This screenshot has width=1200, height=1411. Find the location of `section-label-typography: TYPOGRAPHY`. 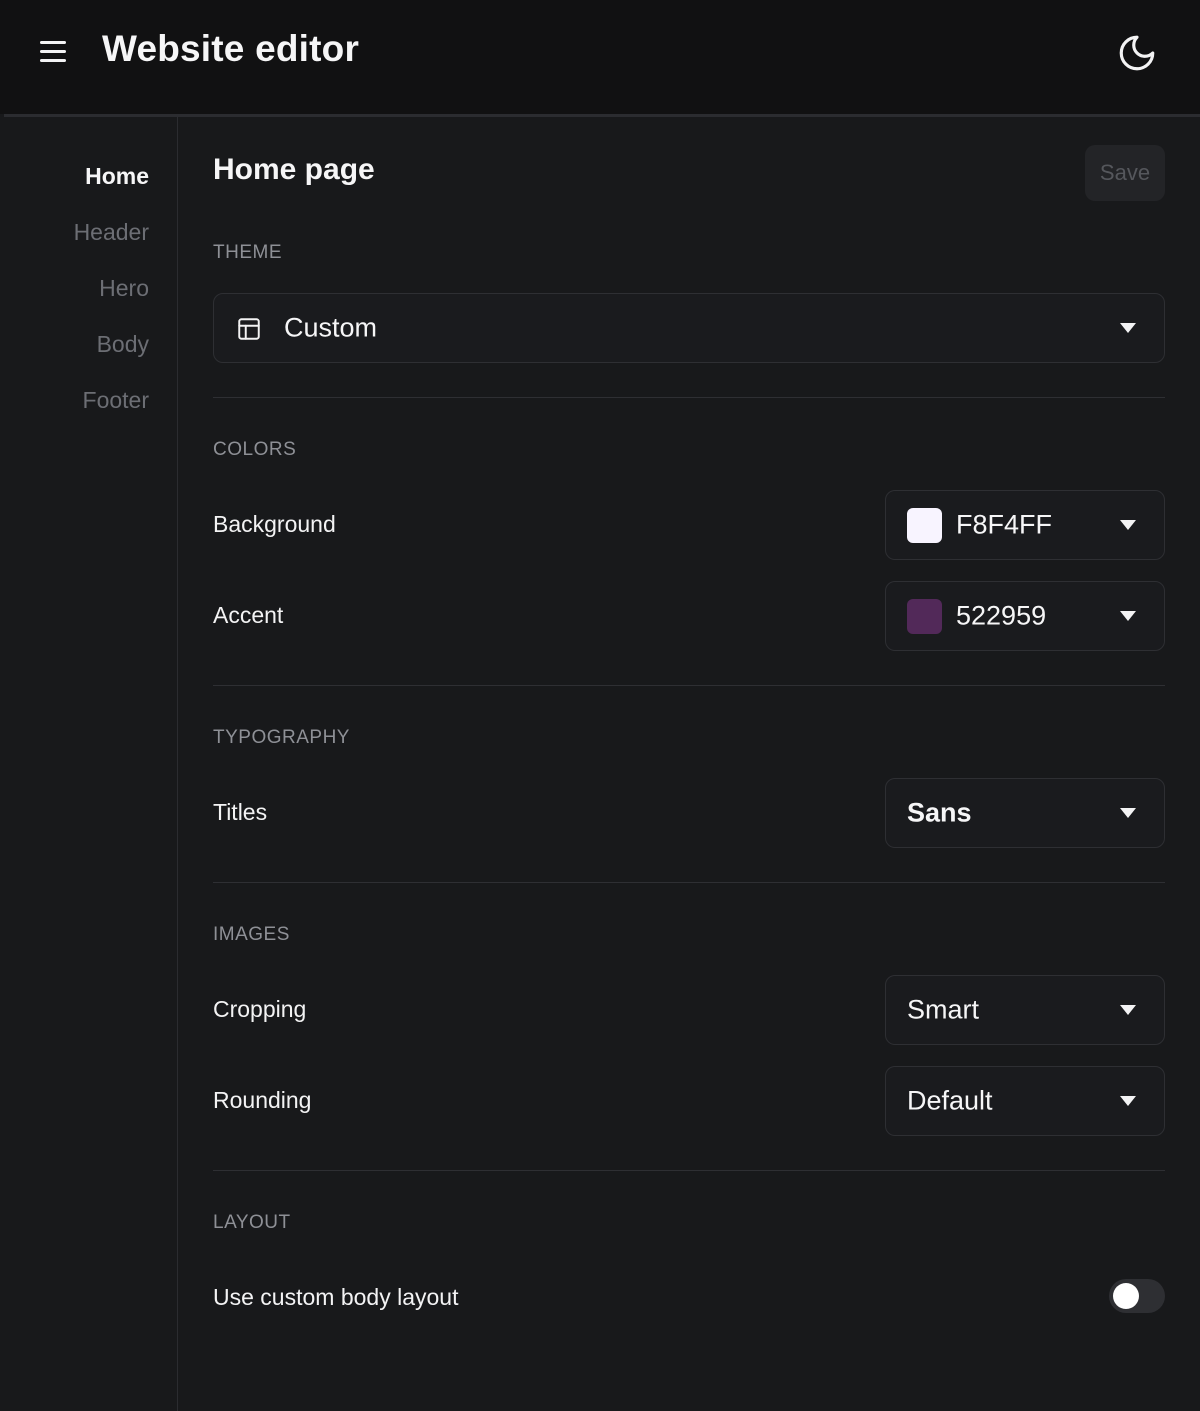

section-label-typography: TYPOGRAPHY is located at coordinates (281, 737).